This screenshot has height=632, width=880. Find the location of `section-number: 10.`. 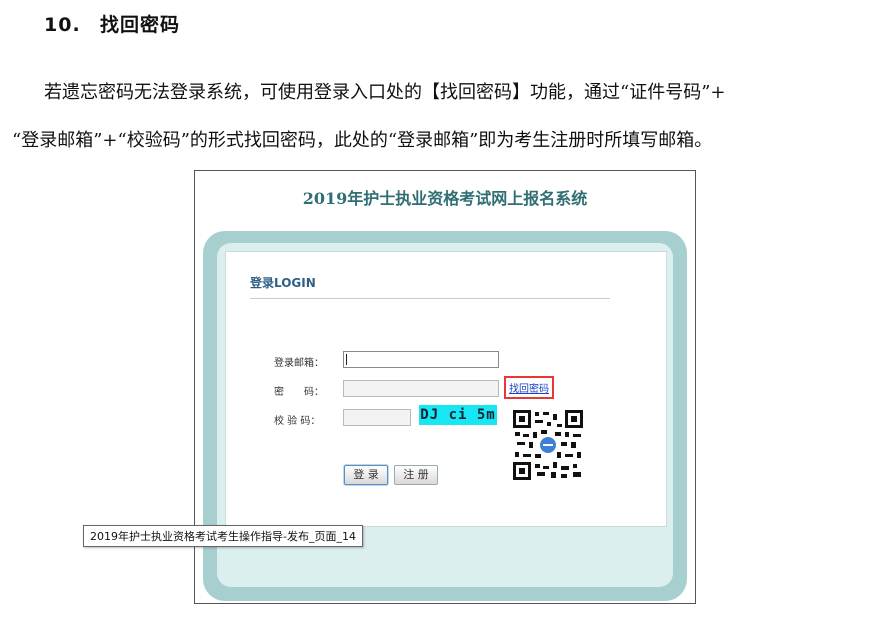

section-number: 10. is located at coordinates (62, 25).